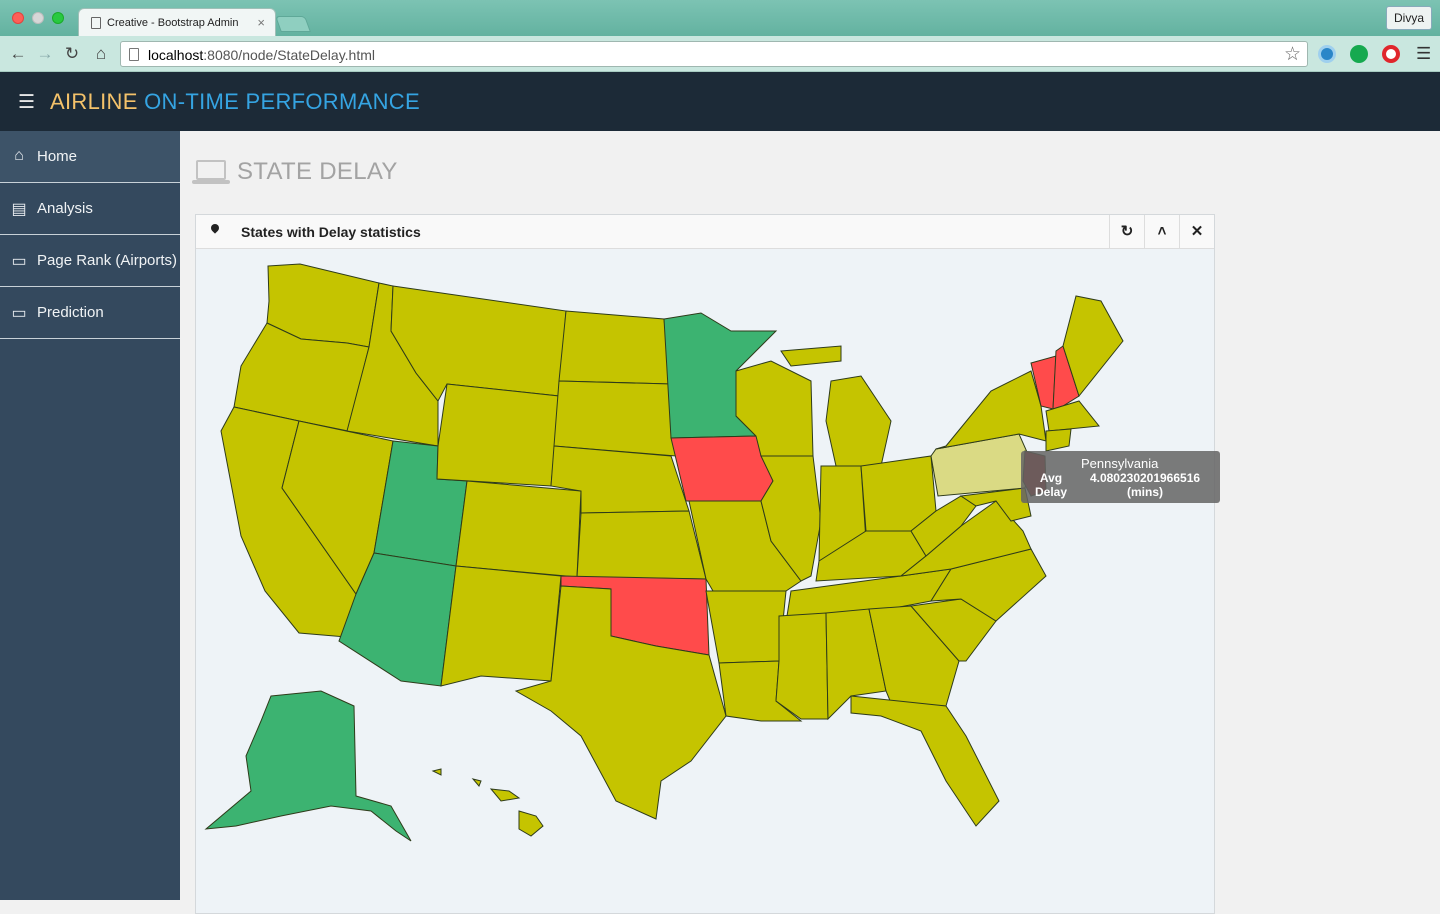  I want to click on back-icon: ←, so click(18, 54).